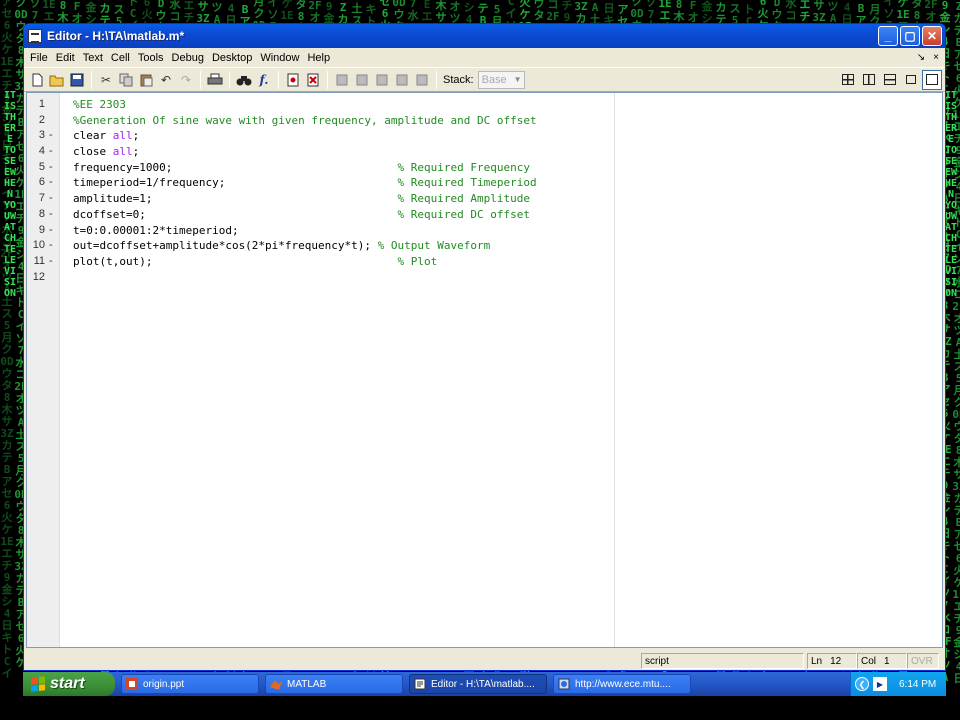 Image resolution: width=960 pixels, height=720 pixels. I want to click on menu-text: Text, so click(93, 58).